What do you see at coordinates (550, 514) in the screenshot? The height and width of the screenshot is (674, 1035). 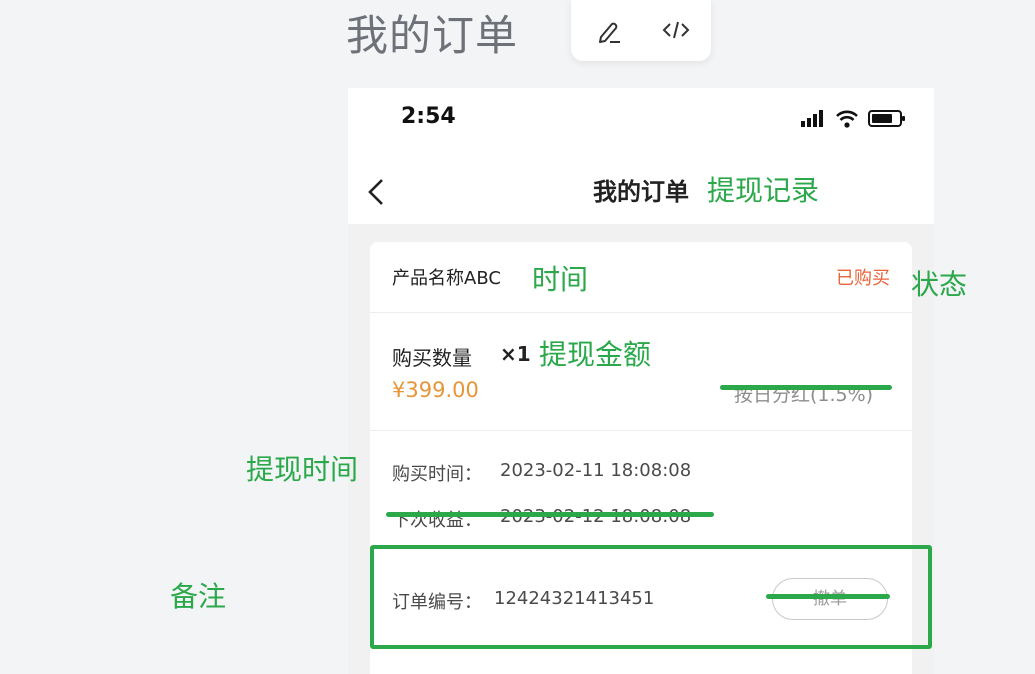 I see `strike-next-income` at bounding box center [550, 514].